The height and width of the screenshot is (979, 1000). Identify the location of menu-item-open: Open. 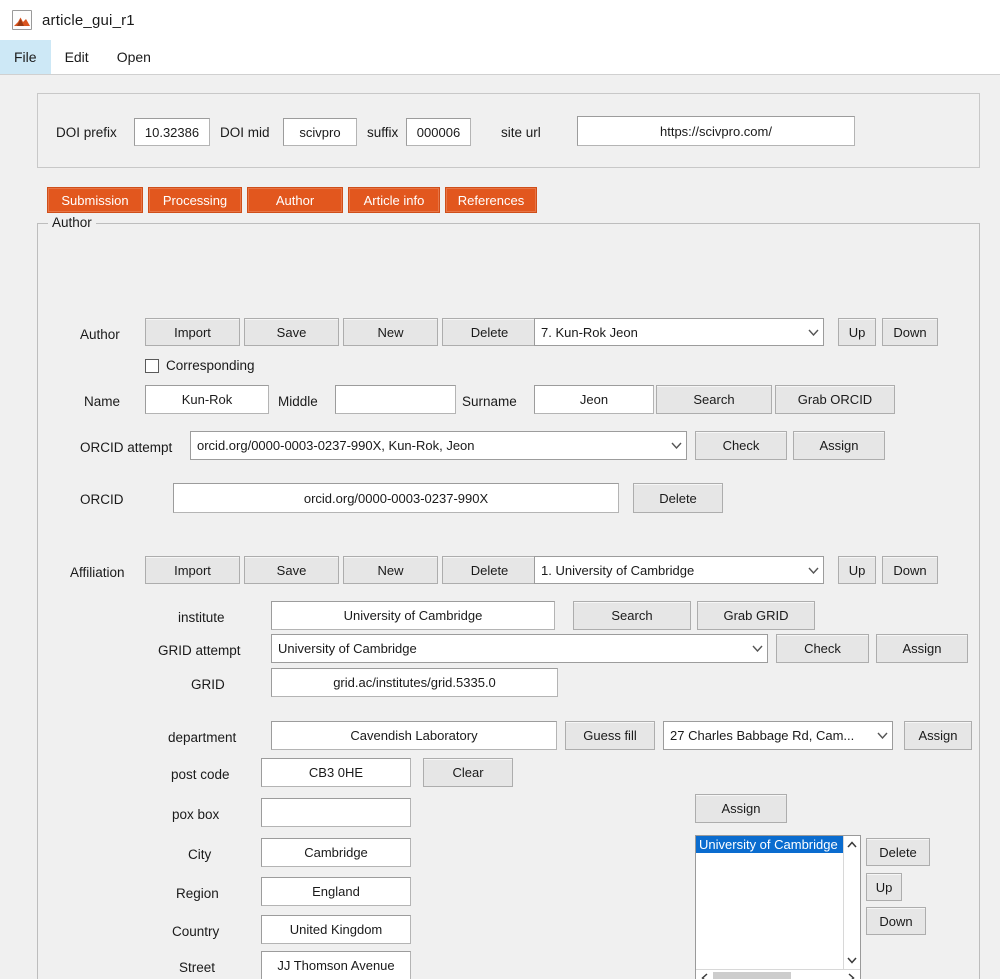
(134, 57).